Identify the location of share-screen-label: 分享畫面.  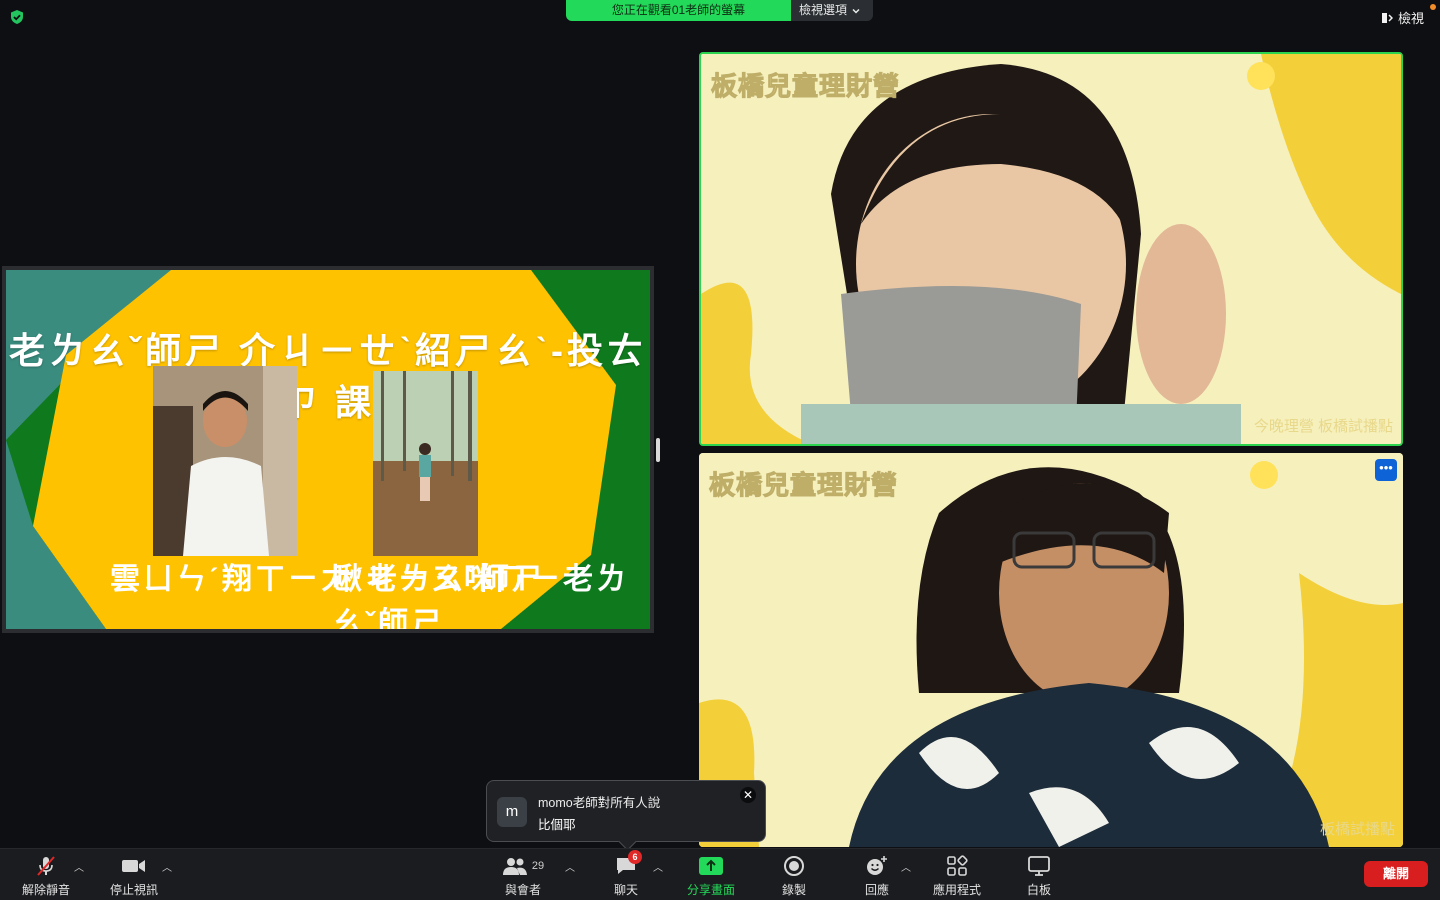
(710, 890).